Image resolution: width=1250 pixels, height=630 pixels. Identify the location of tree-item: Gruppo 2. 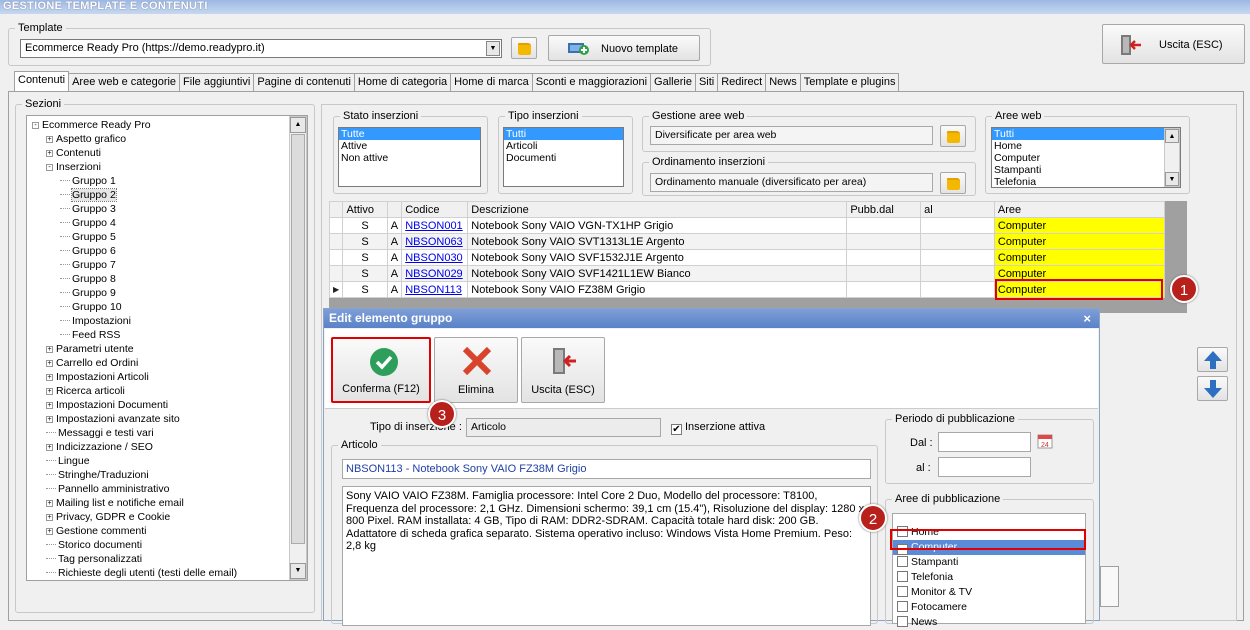
(169, 195).